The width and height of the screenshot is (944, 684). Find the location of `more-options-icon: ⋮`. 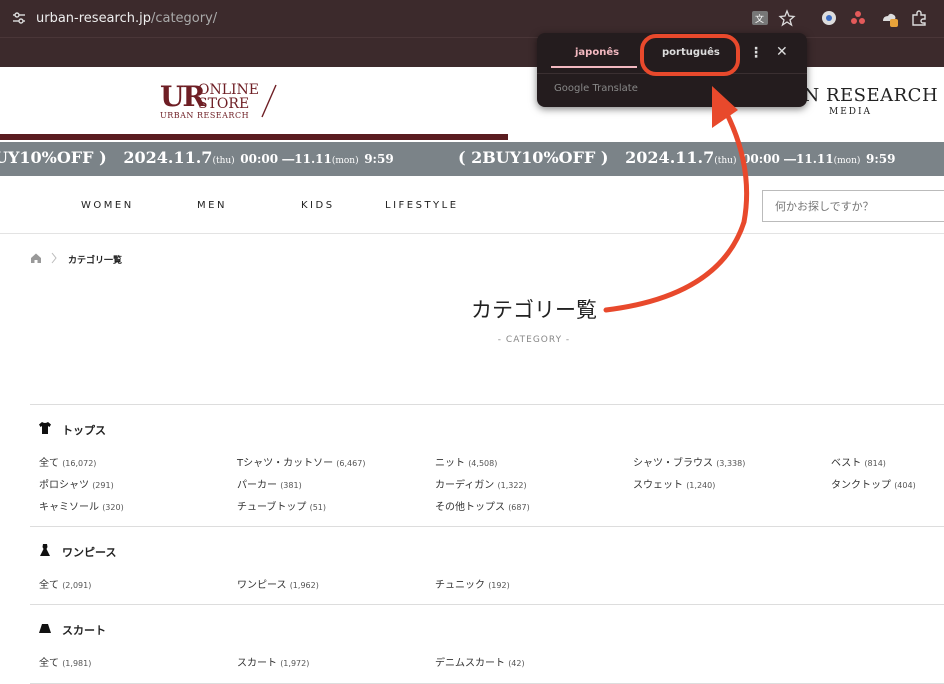

more-options-icon: ⋮ is located at coordinates (756, 53).